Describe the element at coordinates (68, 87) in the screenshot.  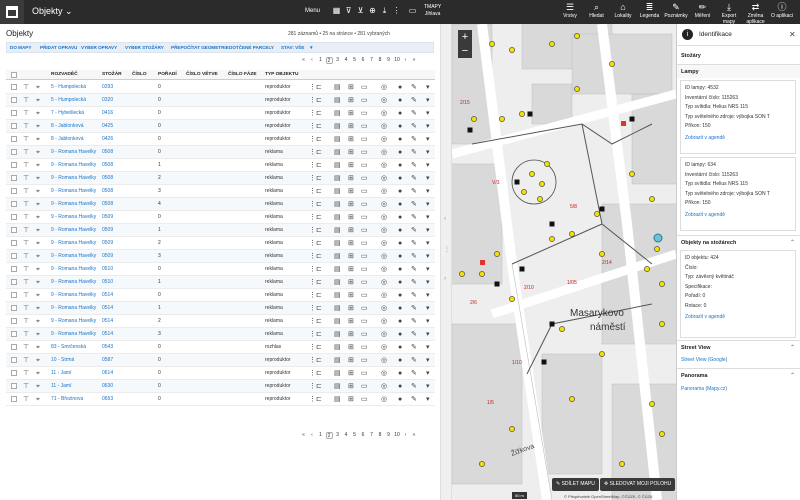
I see `cell-col-0: 5 - Humpolecká` at that location.